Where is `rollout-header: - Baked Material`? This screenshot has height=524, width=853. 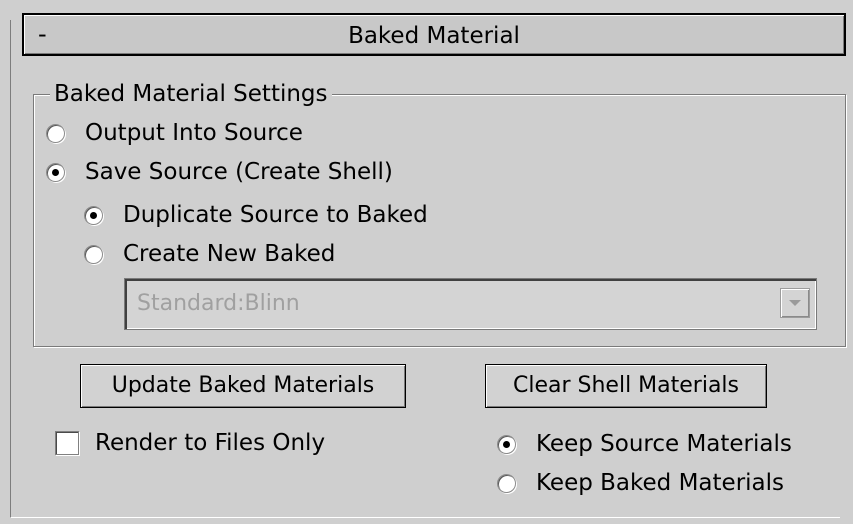 rollout-header: - Baked Material is located at coordinates (434, 34).